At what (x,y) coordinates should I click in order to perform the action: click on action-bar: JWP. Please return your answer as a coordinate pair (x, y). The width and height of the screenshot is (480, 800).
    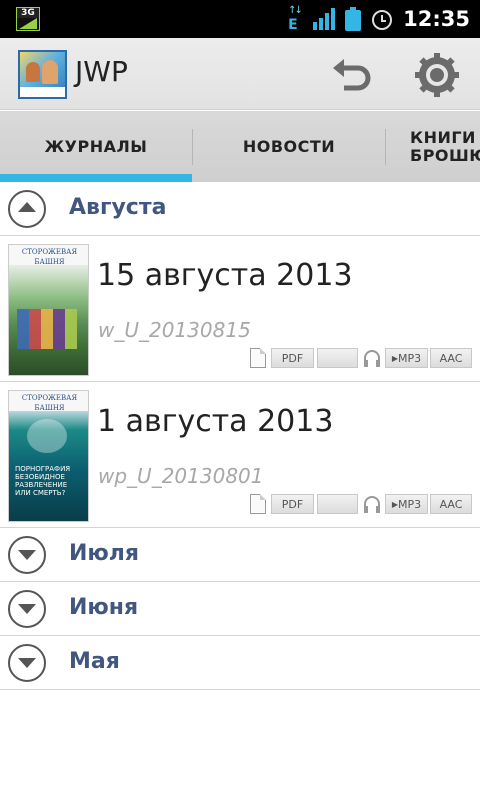
    Looking at the image, I should click on (240, 74).